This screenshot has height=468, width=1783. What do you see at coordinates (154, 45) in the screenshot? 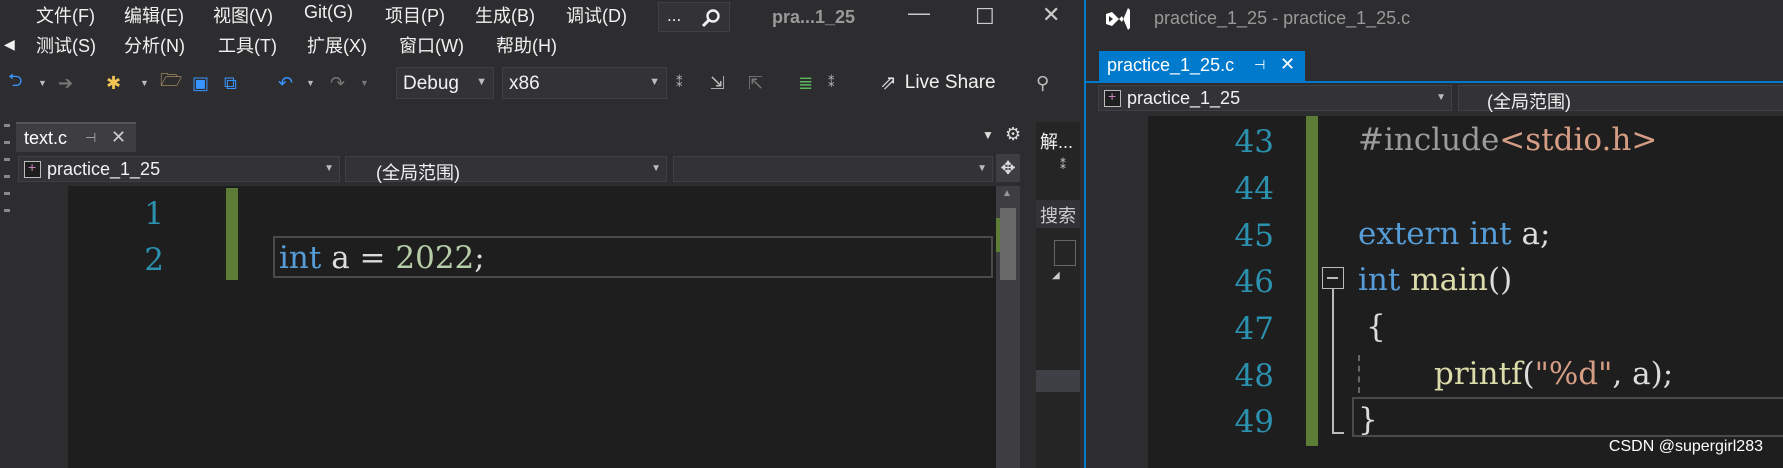
I see `menu-analyze: 分析(N)` at bounding box center [154, 45].